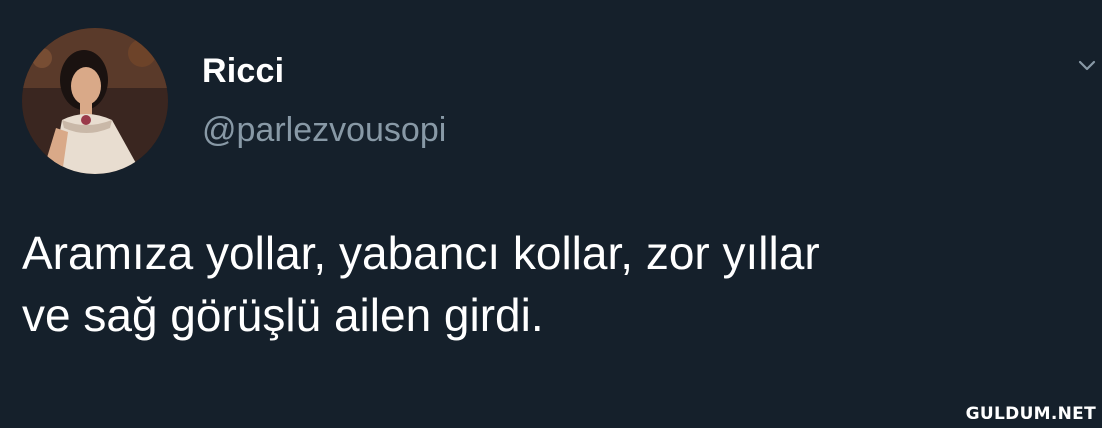 The width and height of the screenshot is (1102, 428). I want to click on avatar, so click(95, 101).